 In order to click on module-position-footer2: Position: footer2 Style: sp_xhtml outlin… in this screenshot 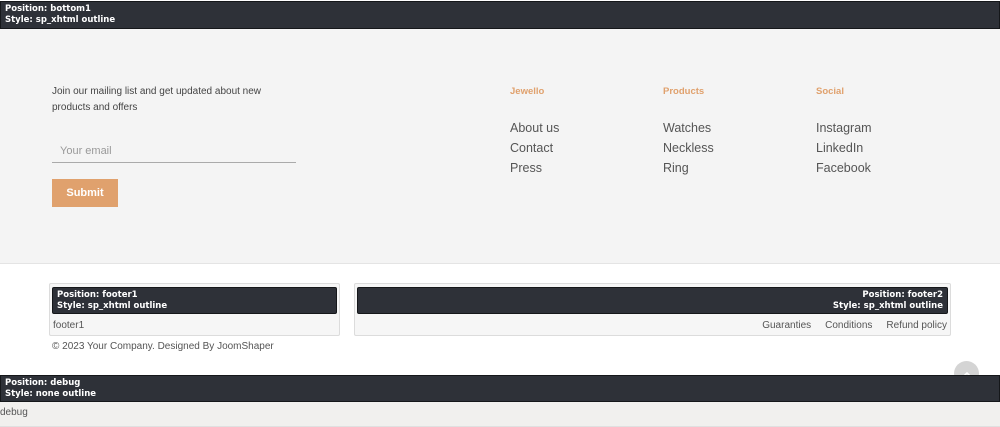, I will do `click(652, 300)`.